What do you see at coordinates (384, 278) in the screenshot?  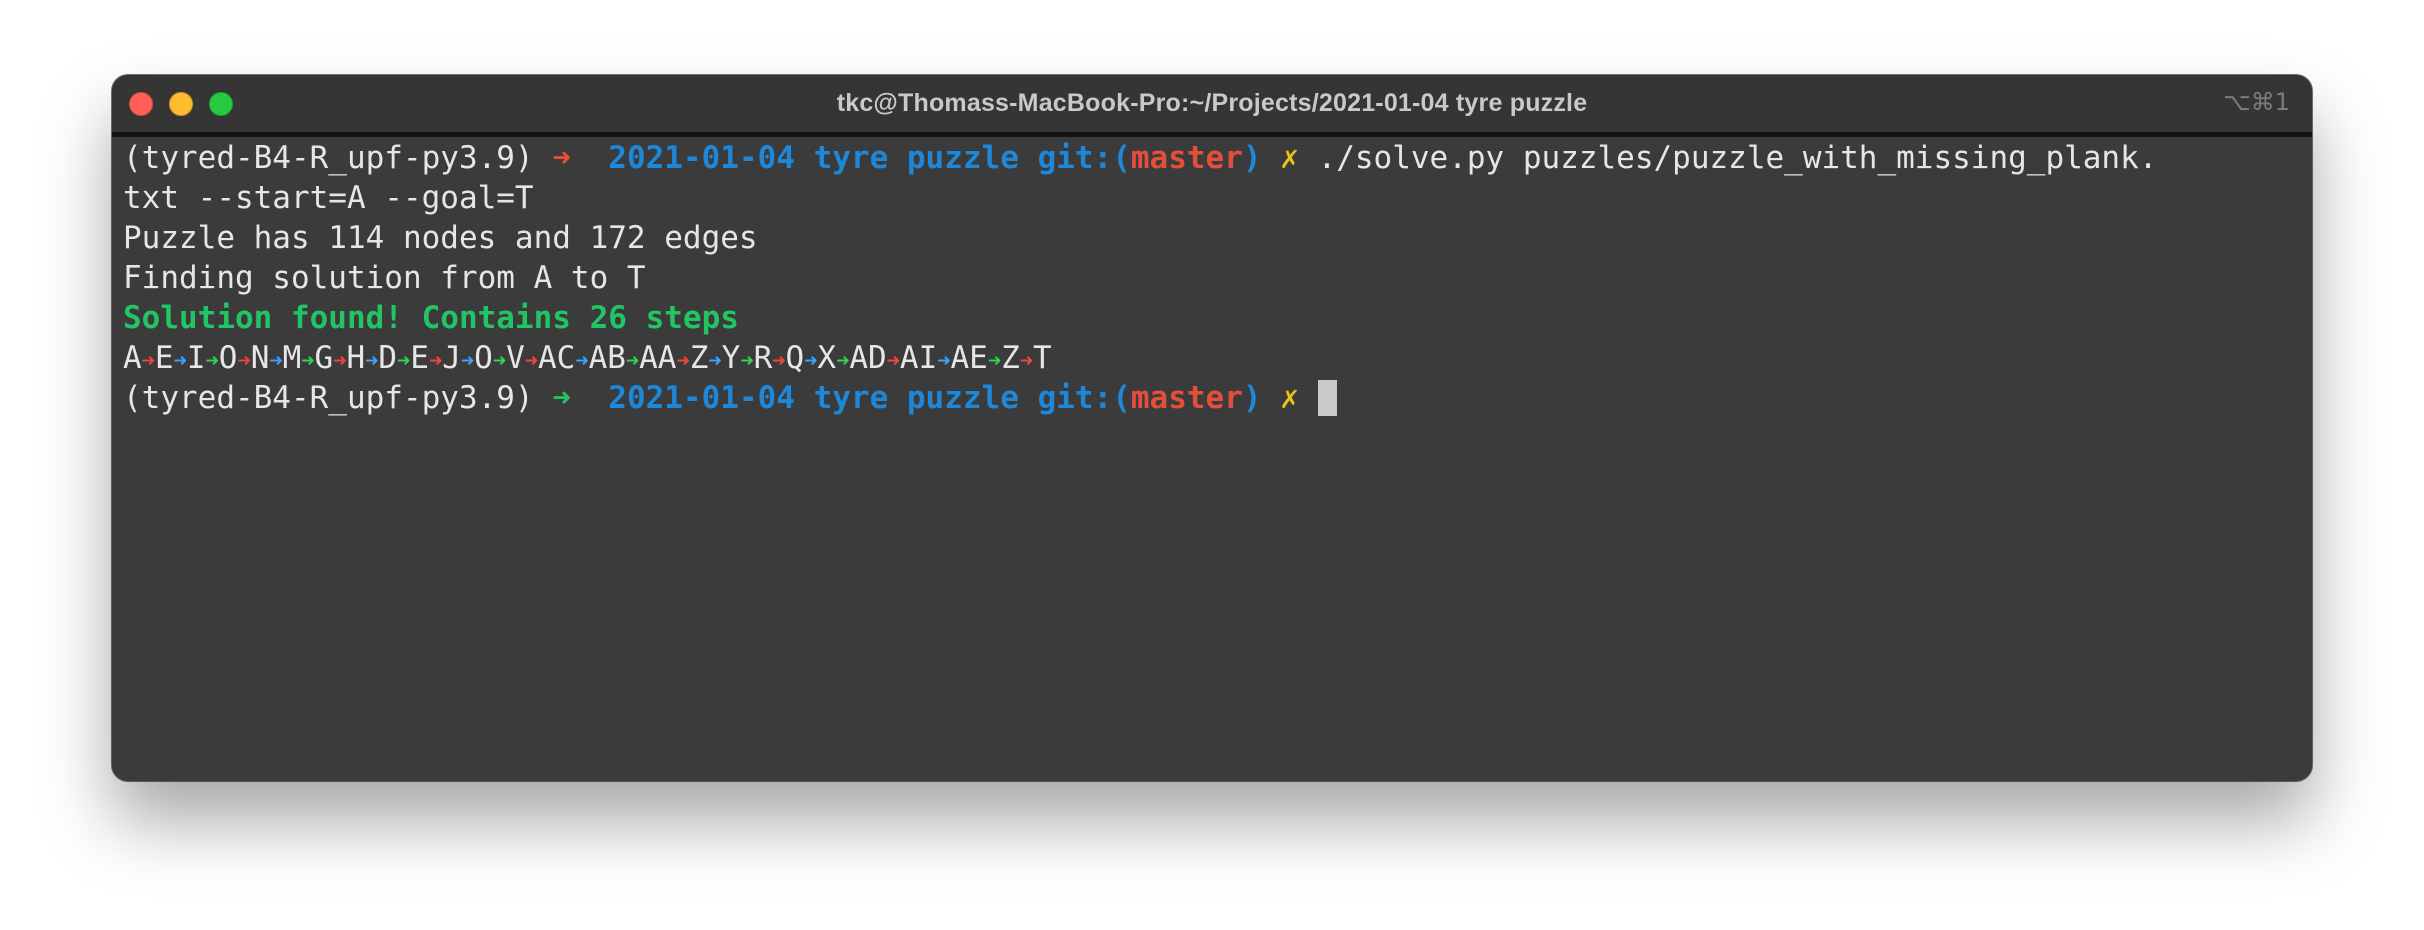 I see `output-line: Finding solution from A to T` at bounding box center [384, 278].